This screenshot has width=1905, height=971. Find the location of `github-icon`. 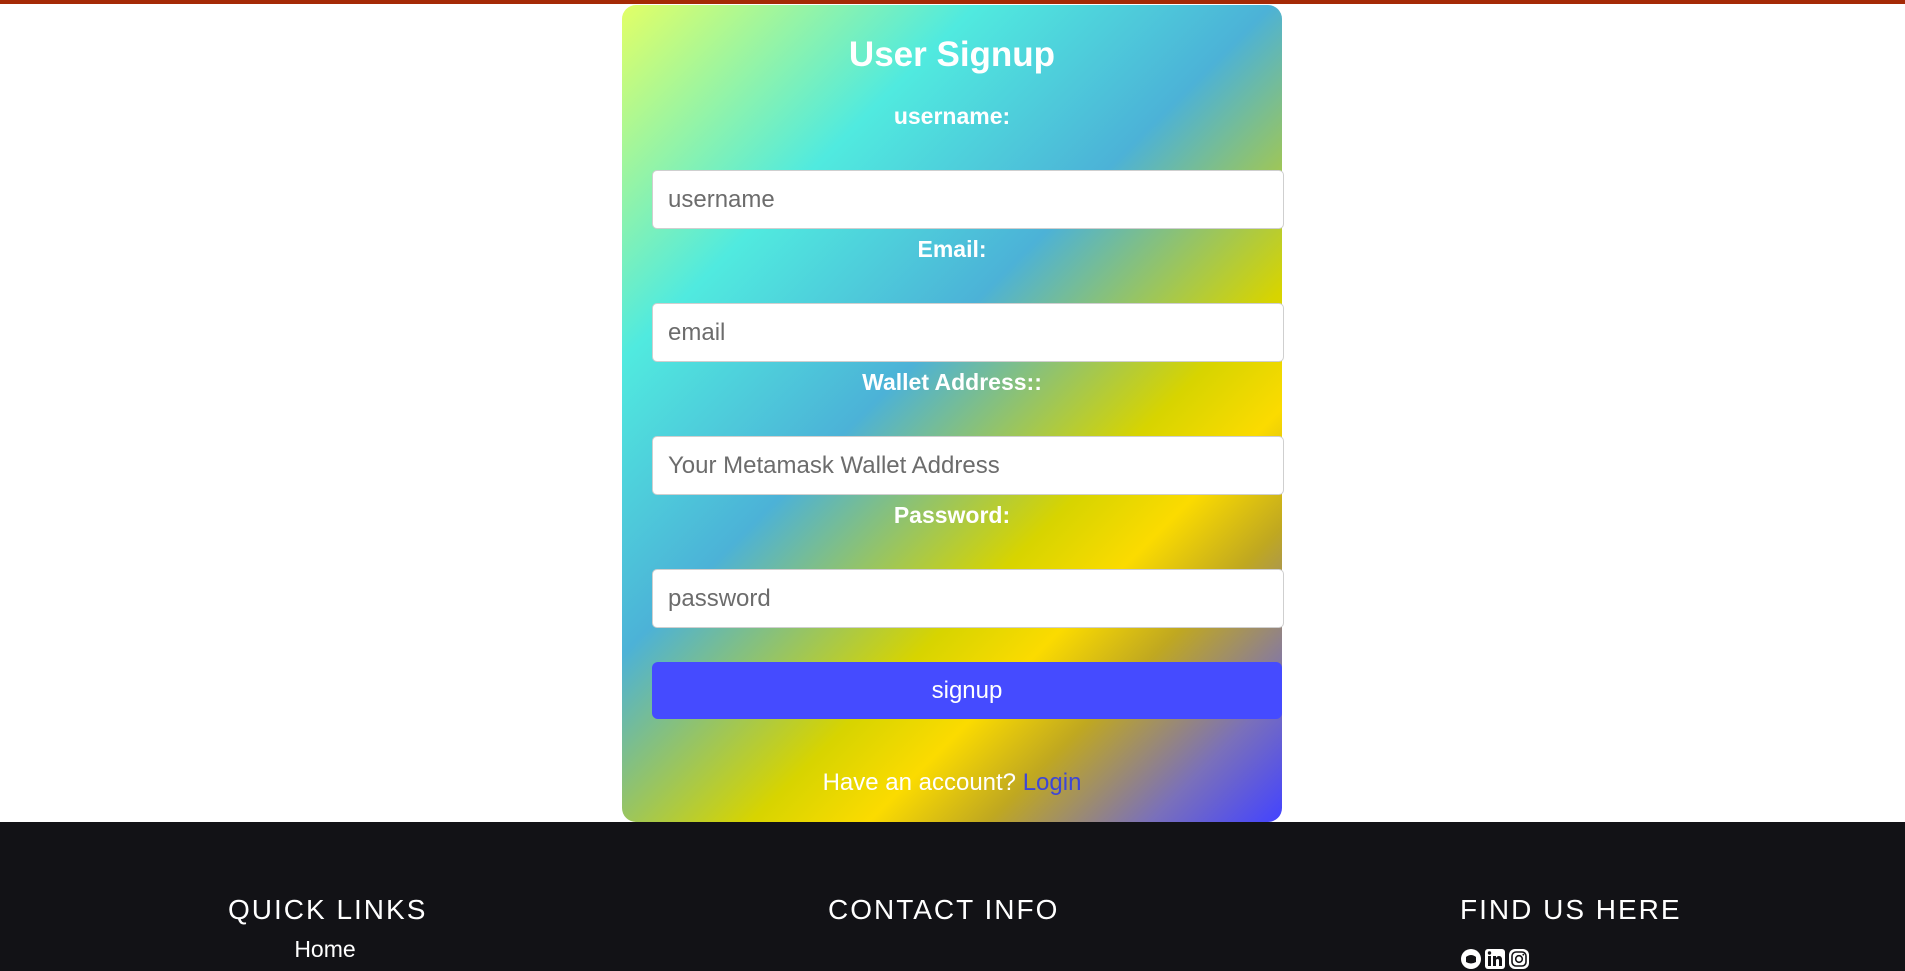

github-icon is located at coordinates (1471, 959).